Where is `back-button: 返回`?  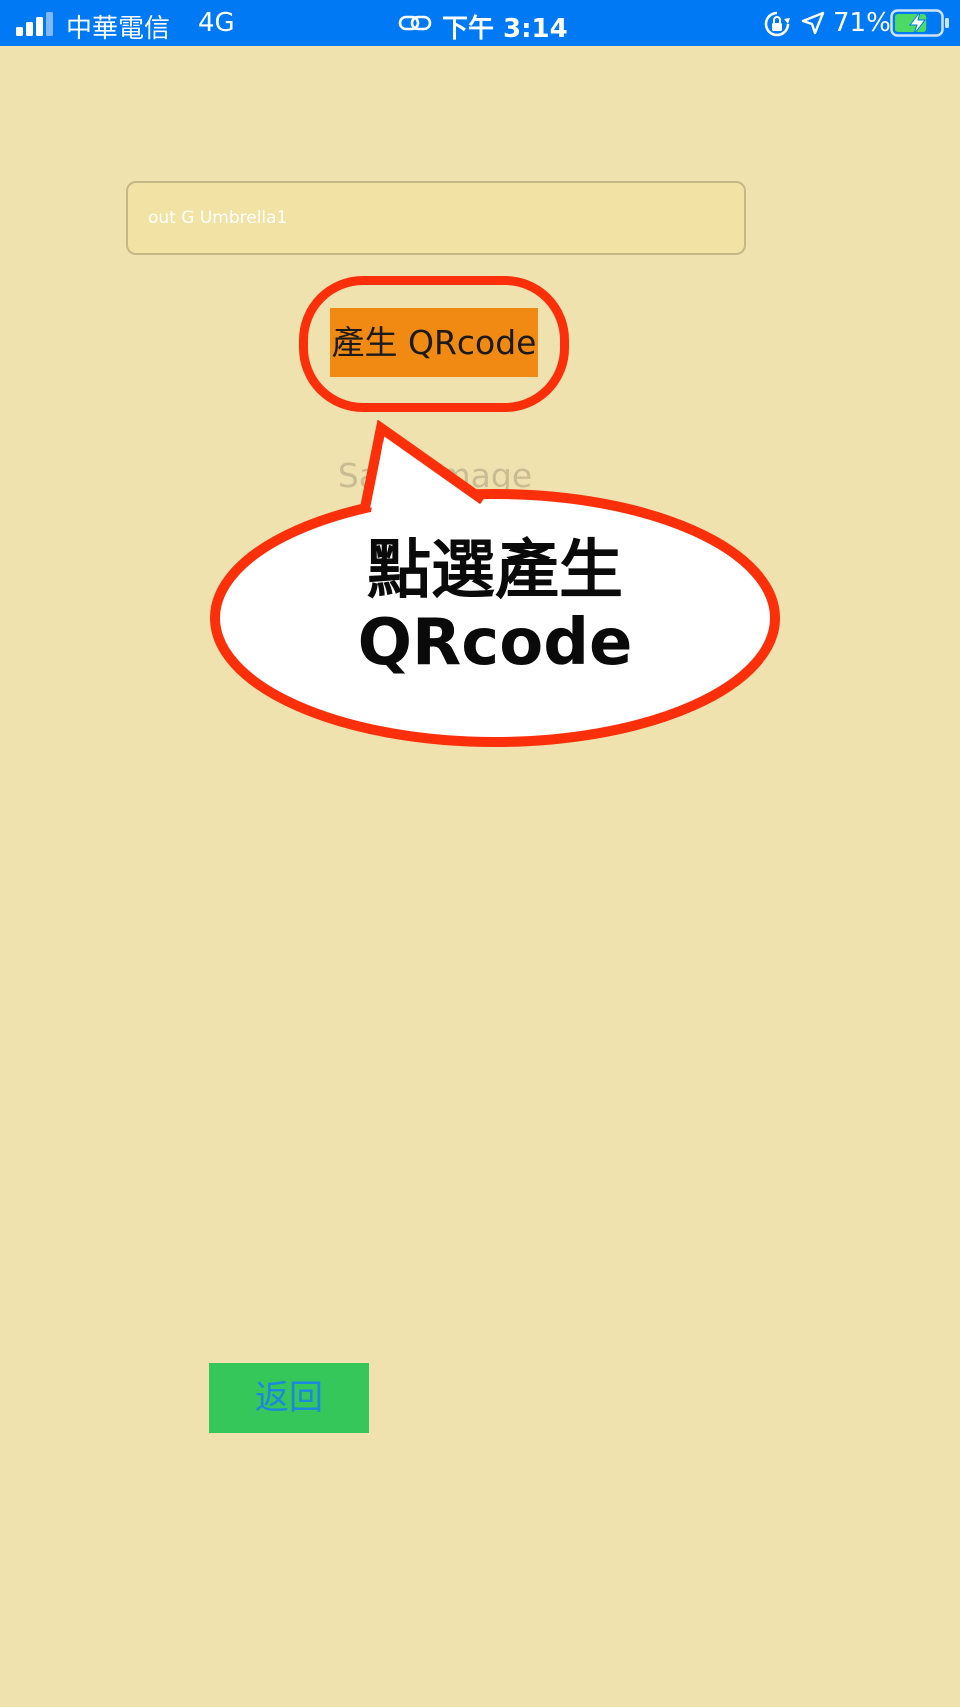 back-button: 返回 is located at coordinates (289, 1398).